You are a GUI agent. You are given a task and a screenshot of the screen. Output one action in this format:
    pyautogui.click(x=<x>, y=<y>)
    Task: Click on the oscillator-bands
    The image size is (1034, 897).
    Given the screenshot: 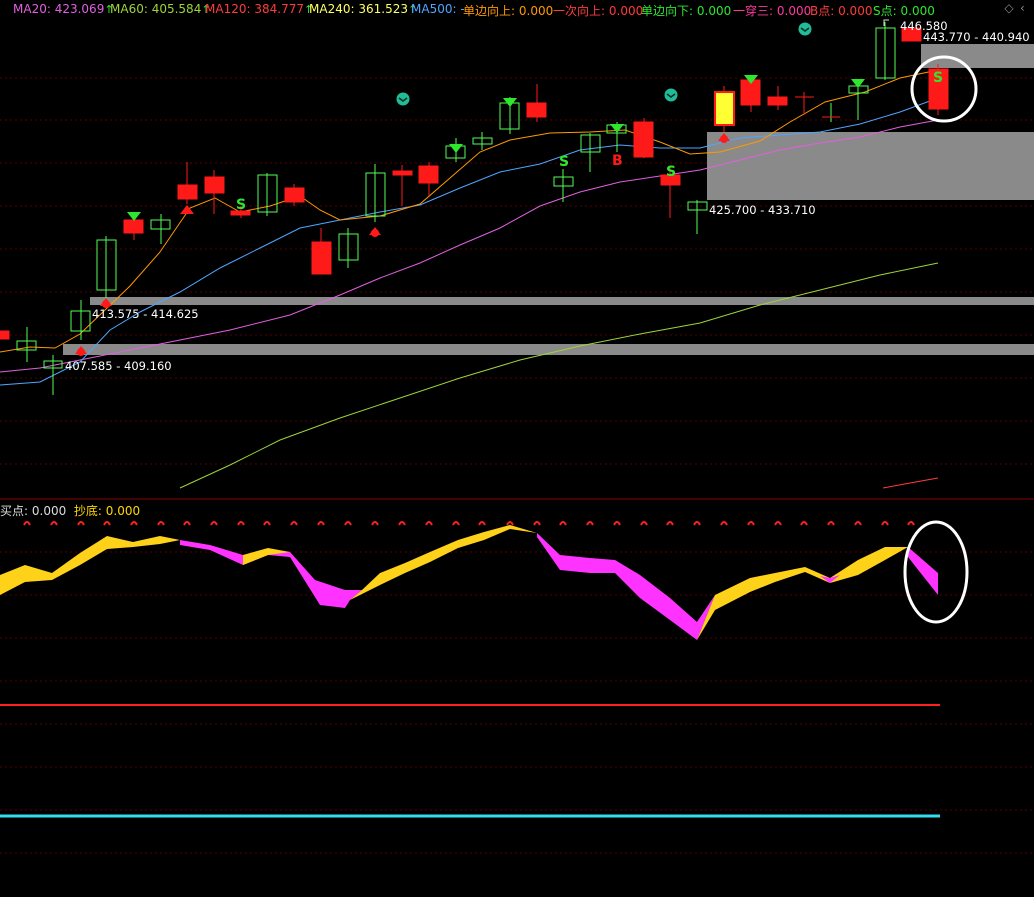 What is the action you would take?
    pyautogui.click(x=469, y=582)
    